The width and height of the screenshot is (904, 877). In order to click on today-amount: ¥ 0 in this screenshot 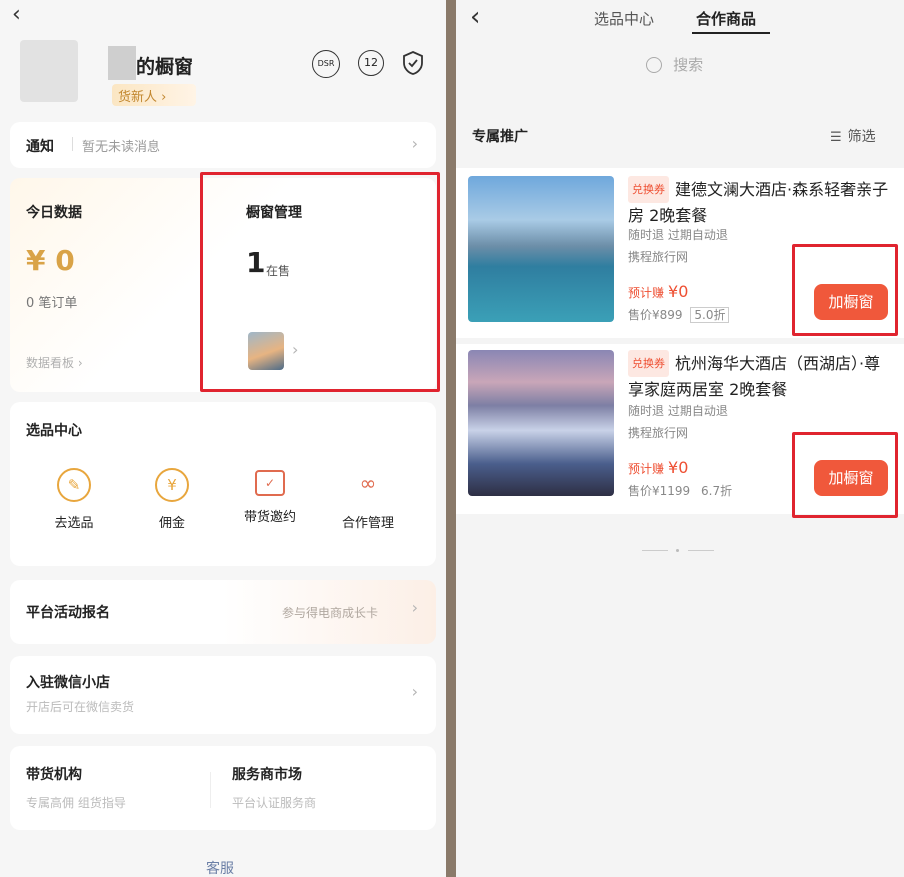, I will do `click(50, 260)`.